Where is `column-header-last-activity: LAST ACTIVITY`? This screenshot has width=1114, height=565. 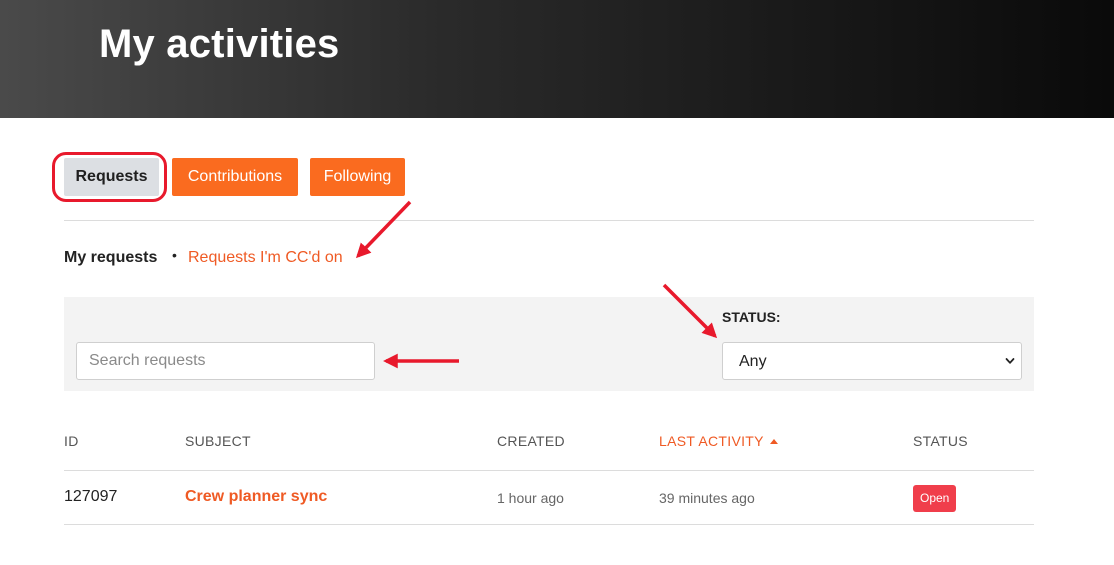 column-header-last-activity: LAST ACTIVITY is located at coordinates (718, 441).